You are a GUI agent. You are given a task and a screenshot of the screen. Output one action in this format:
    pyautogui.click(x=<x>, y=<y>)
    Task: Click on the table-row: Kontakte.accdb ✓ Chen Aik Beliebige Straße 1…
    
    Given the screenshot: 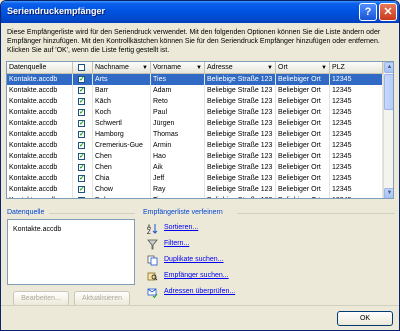 What is the action you would take?
    pyautogui.click(x=195, y=167)
    